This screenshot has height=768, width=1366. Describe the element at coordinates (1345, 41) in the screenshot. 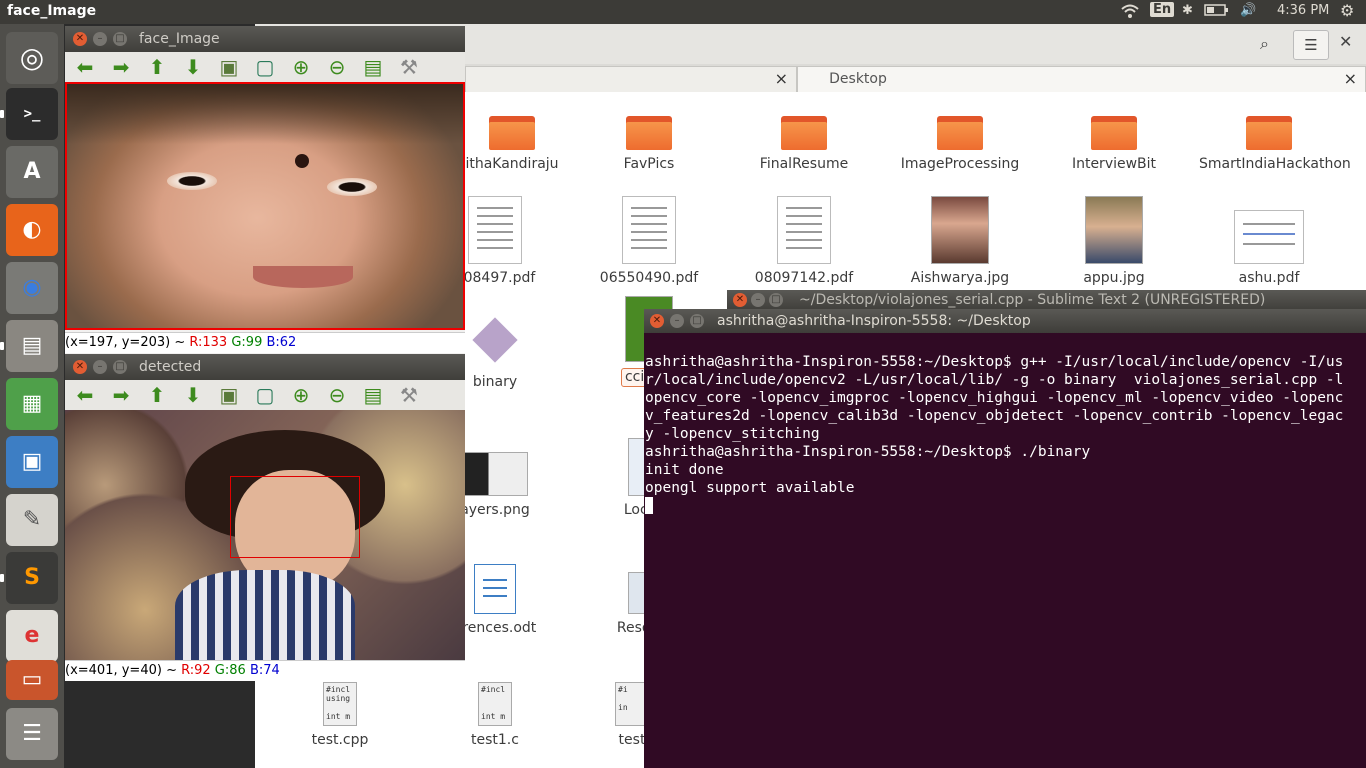

I see `close-icon: ✕` at that location.